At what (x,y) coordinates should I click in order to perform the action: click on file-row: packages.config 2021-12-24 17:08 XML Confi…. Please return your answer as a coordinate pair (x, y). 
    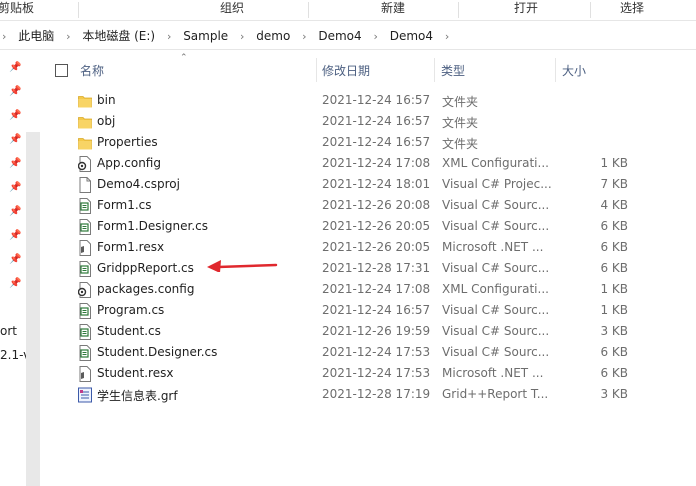
    Looking at the image, I should click on (368, 289).